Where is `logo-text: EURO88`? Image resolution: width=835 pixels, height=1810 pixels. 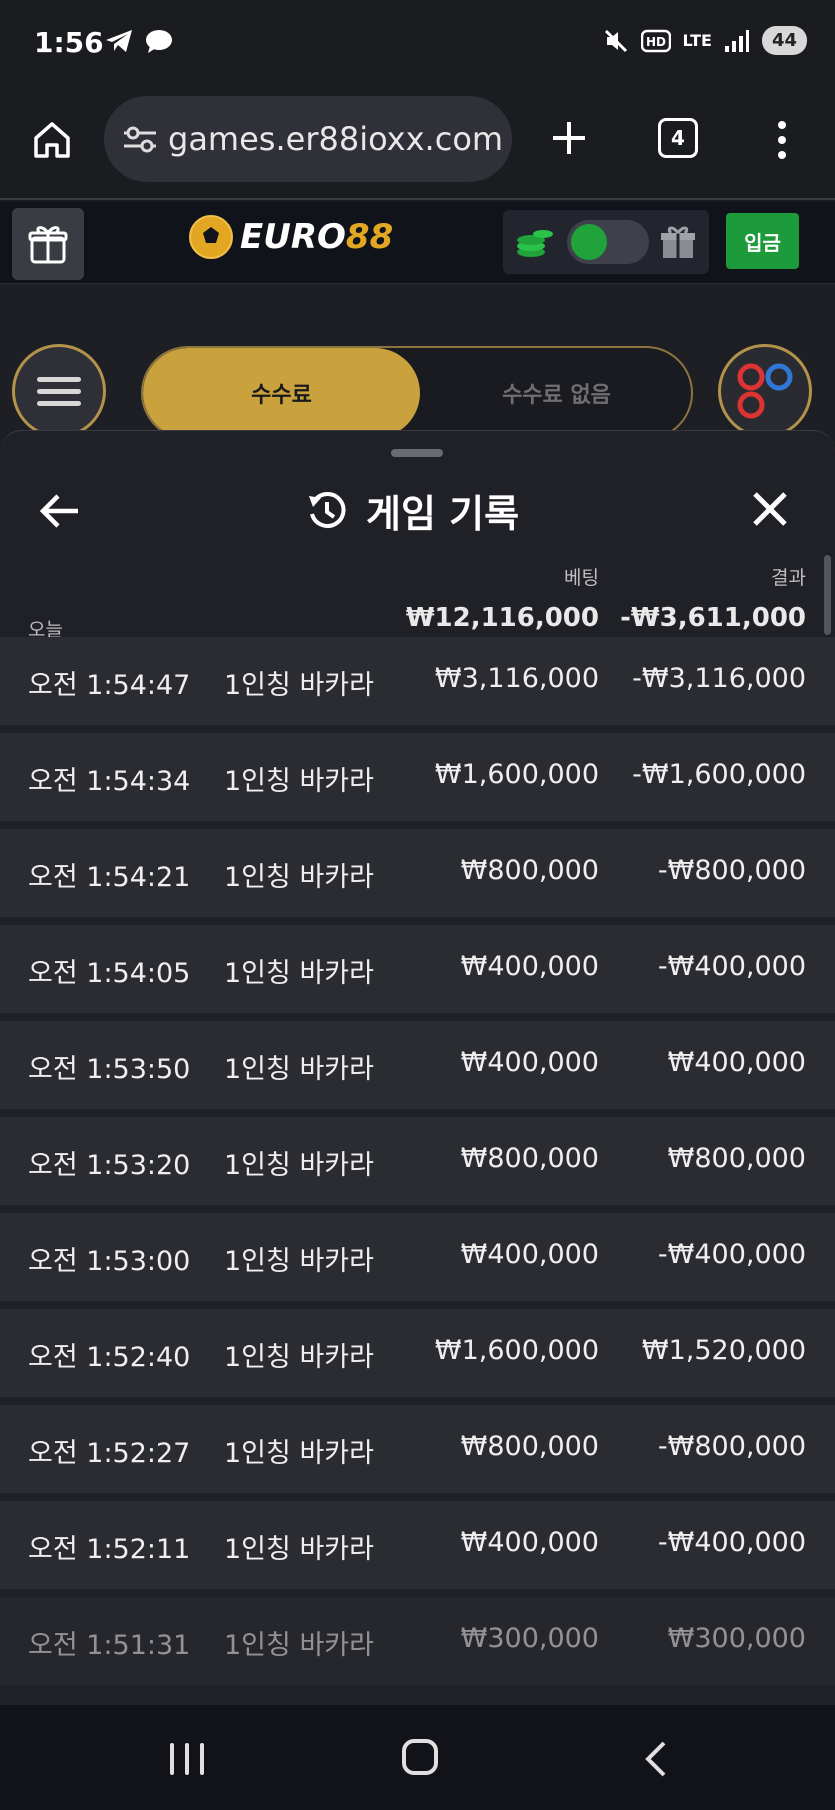
logo-text: EURO88 is located at coordinates (316, 237).